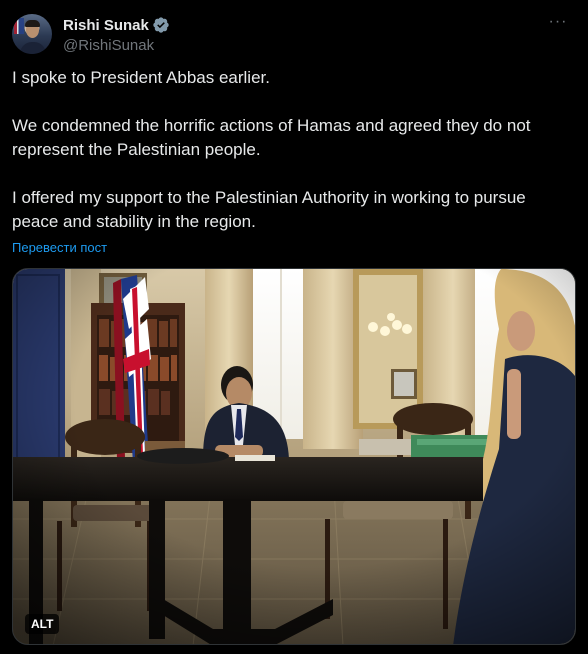  I want to click on verified-badge-icon, so click(161, 25).